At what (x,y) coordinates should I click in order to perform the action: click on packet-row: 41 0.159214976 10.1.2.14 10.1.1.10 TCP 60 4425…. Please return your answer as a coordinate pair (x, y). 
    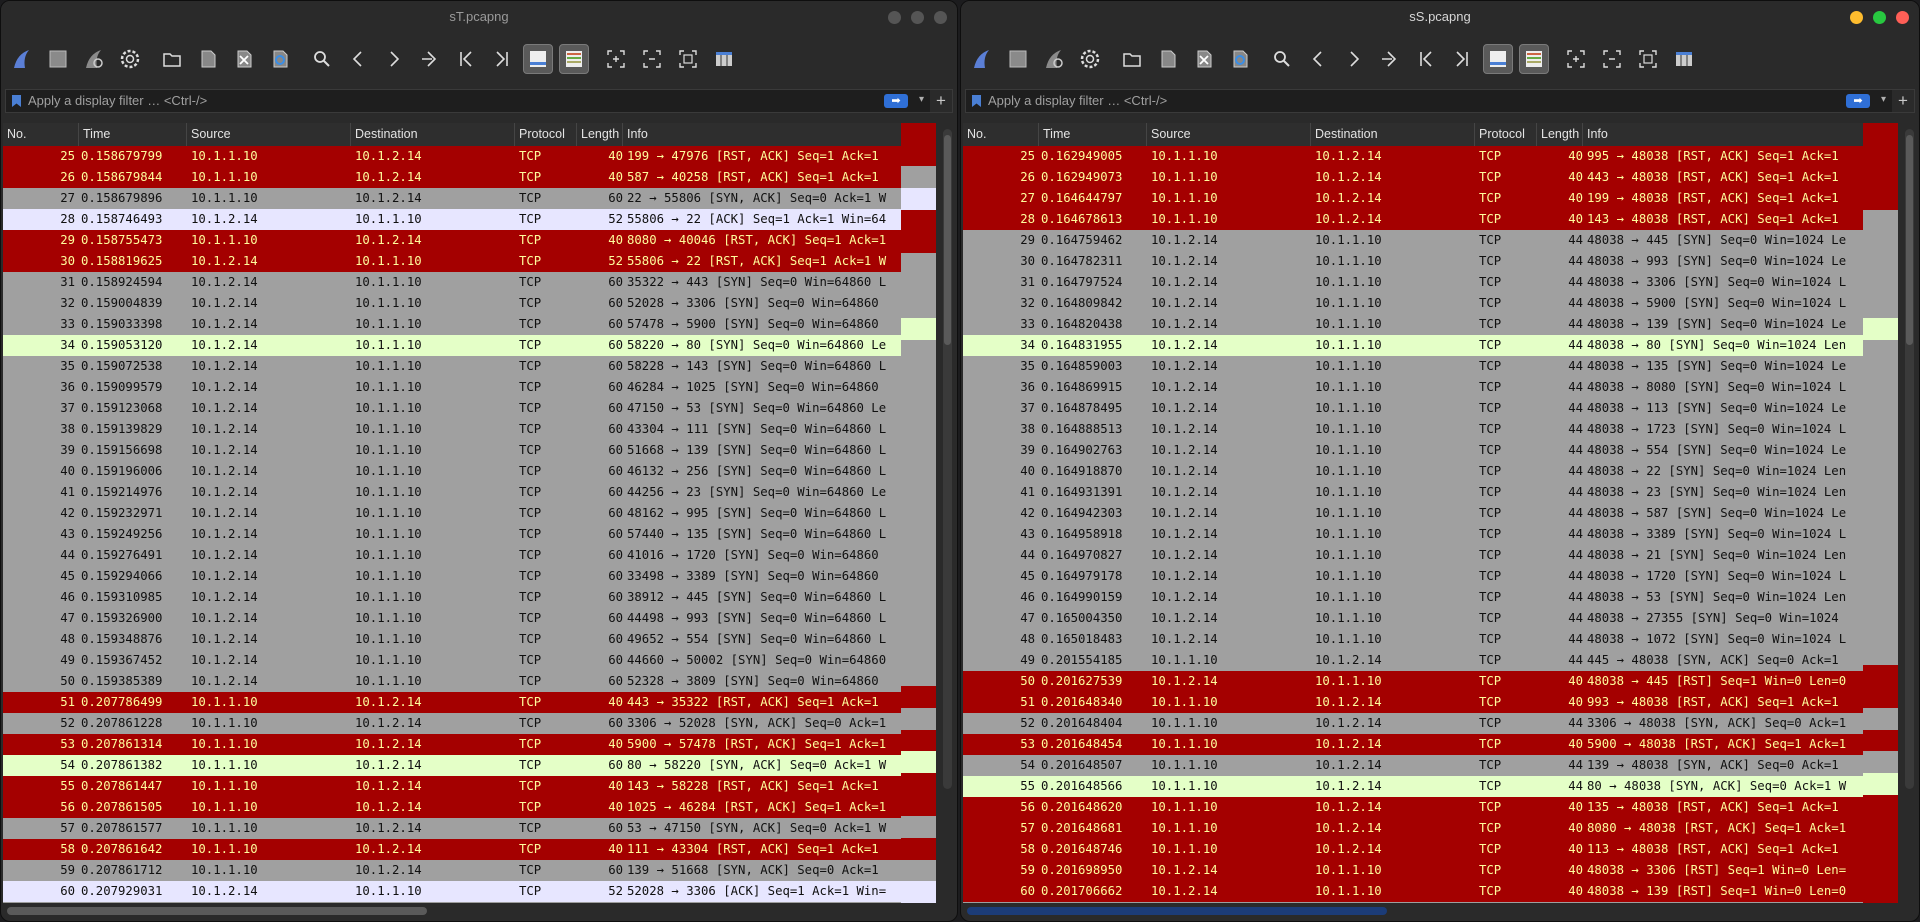
    Looking at the image, I should click on (452, 492).